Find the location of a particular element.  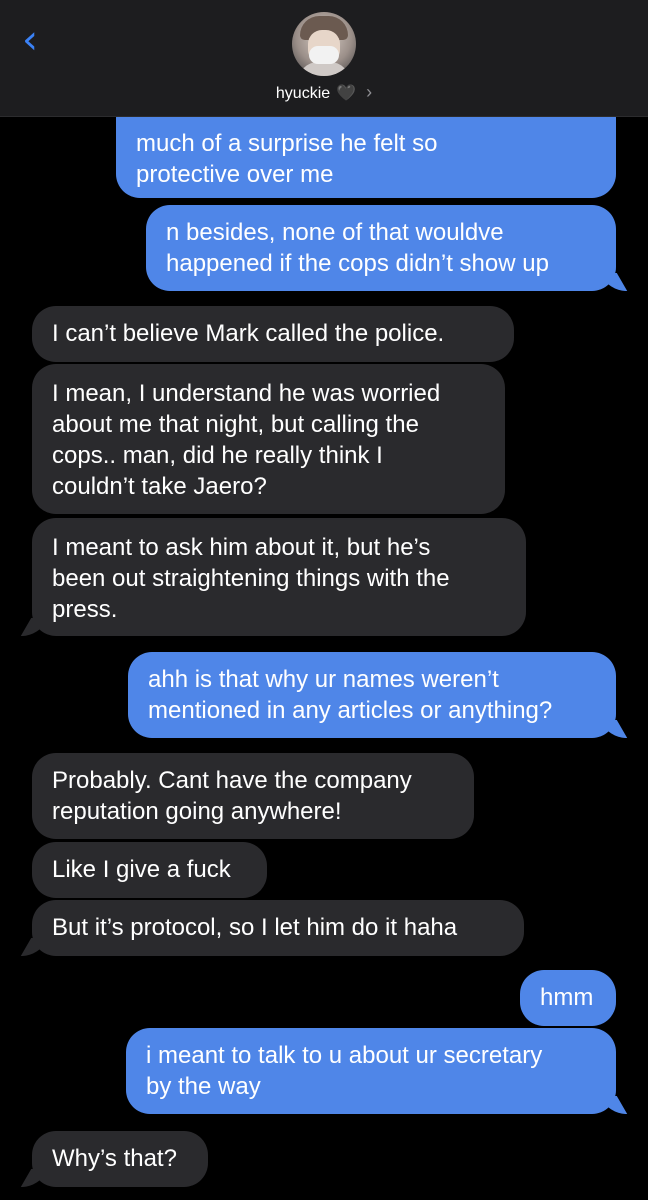

message-line: n besides, none of that wouldve is located at coordinates (335, 232).